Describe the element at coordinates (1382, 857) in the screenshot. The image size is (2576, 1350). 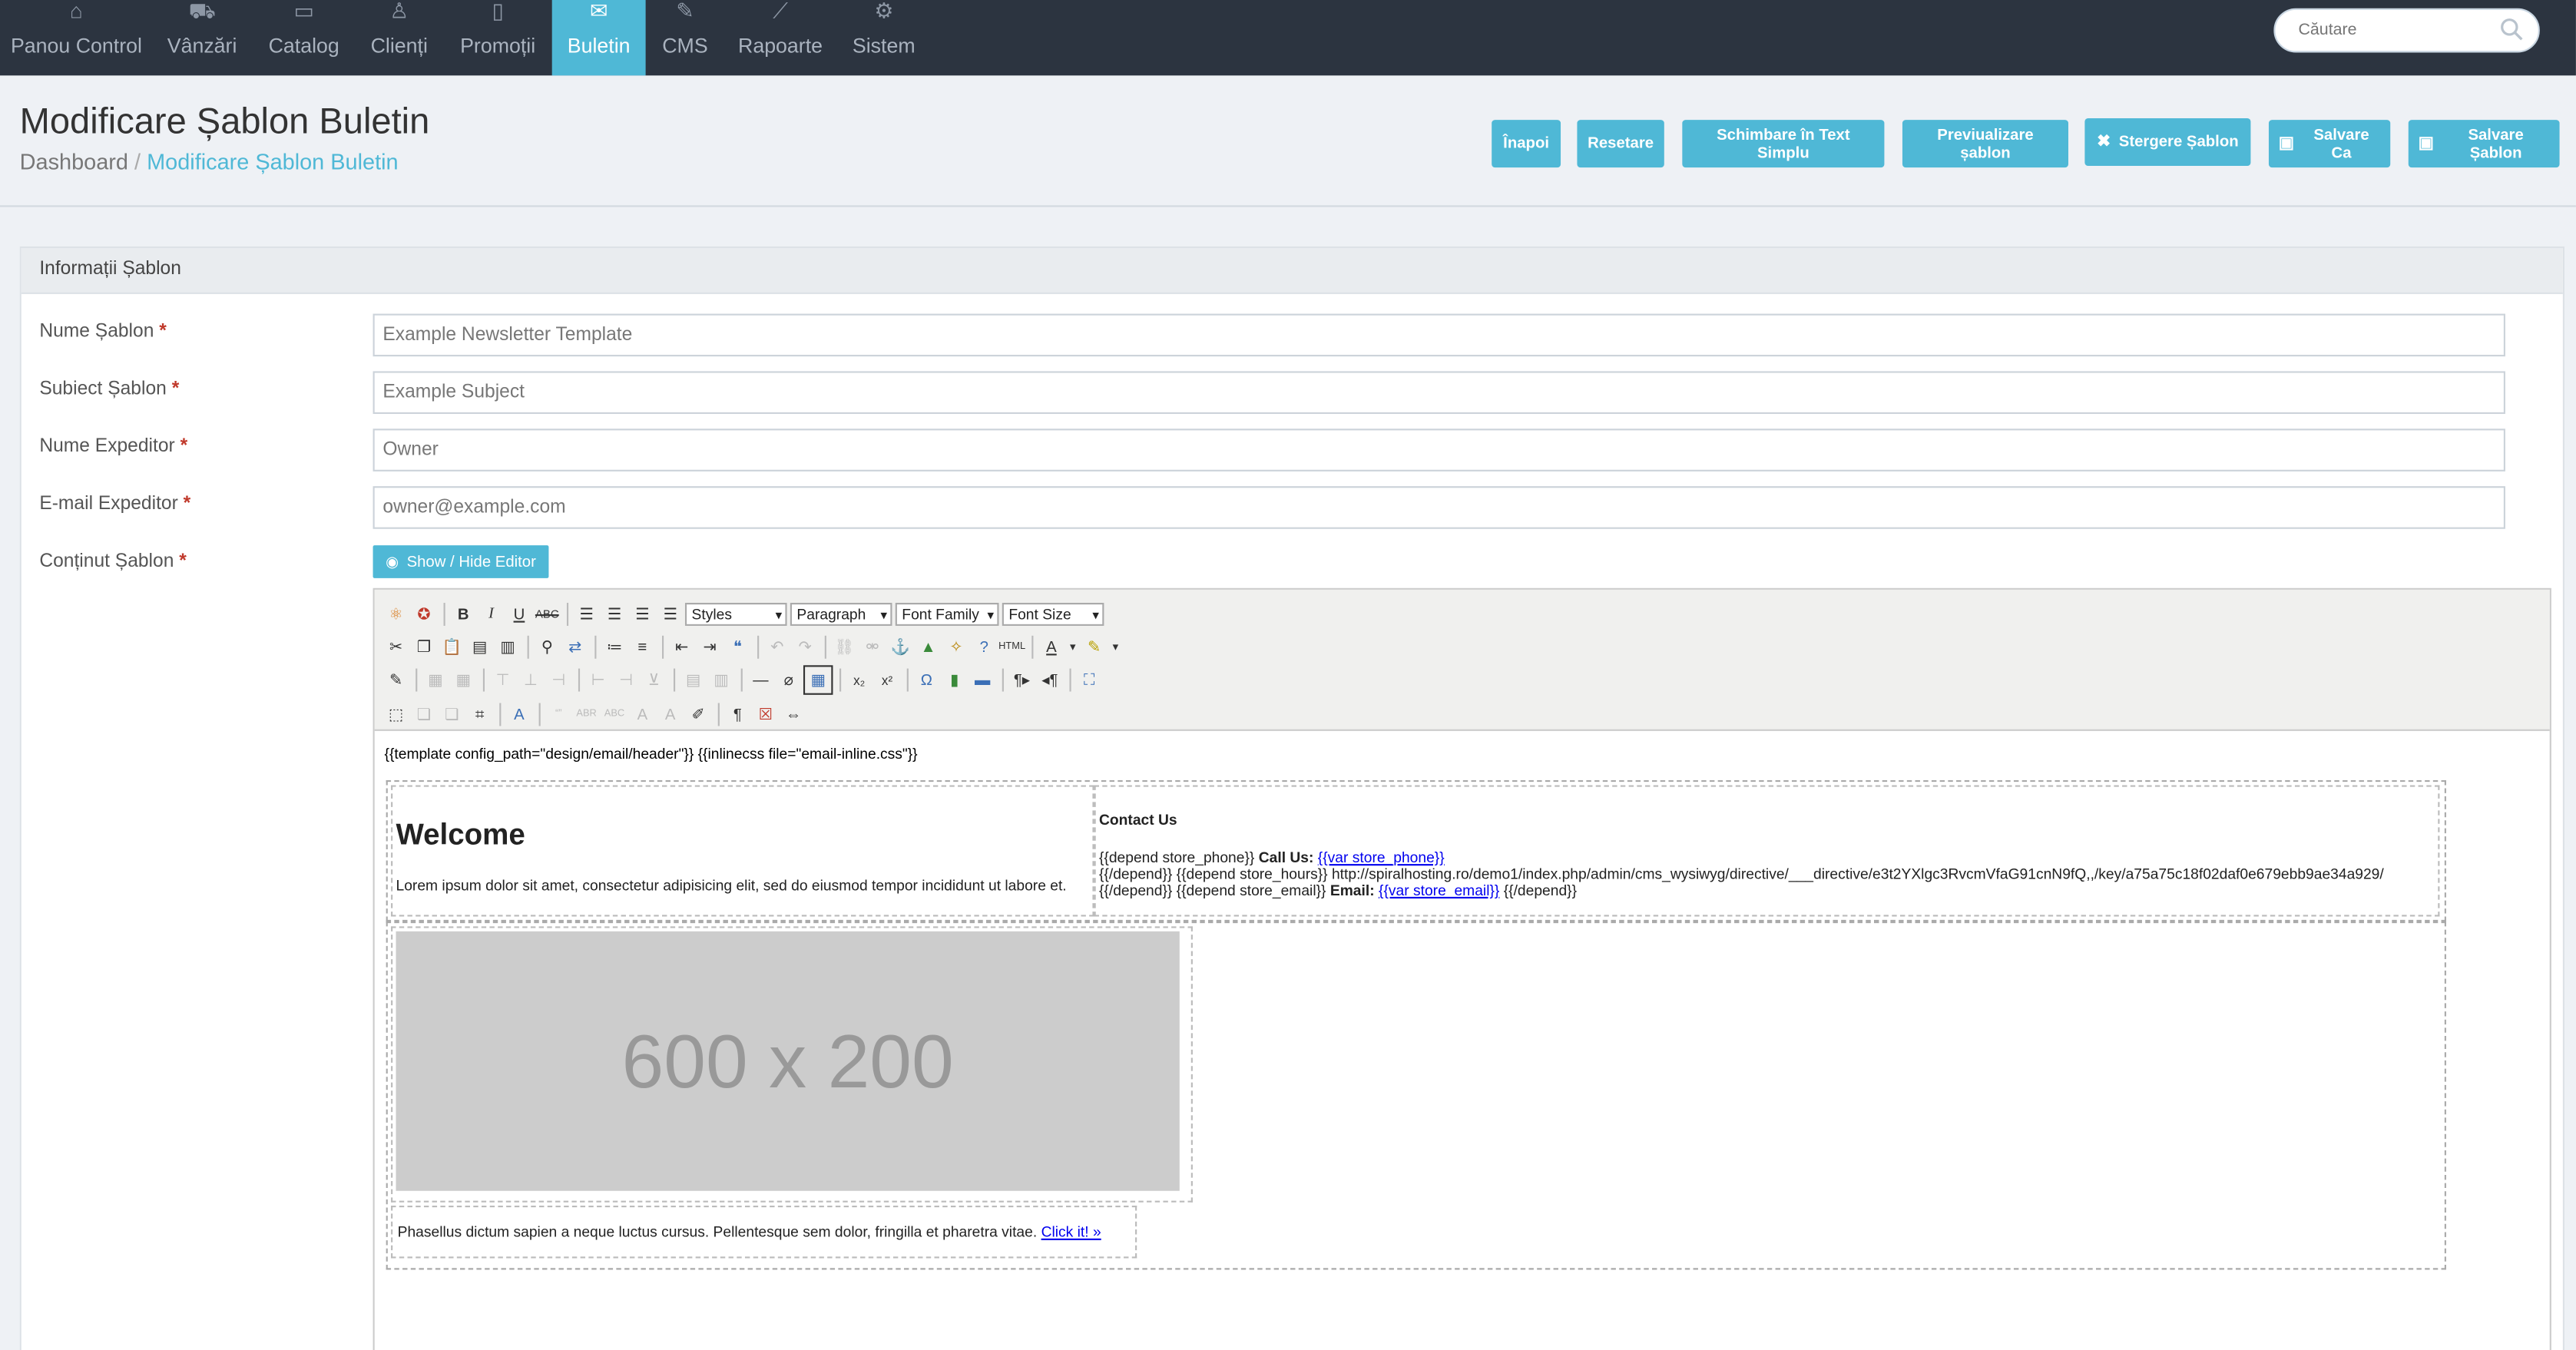
I see `store-phone-link: {{var store_phone}}` at that location.